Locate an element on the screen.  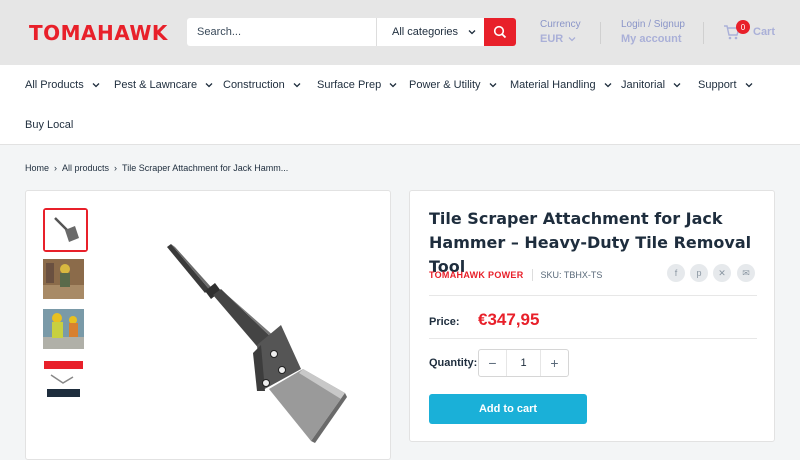
logo: TOMAHAWK is located at coordinates (98, 33).